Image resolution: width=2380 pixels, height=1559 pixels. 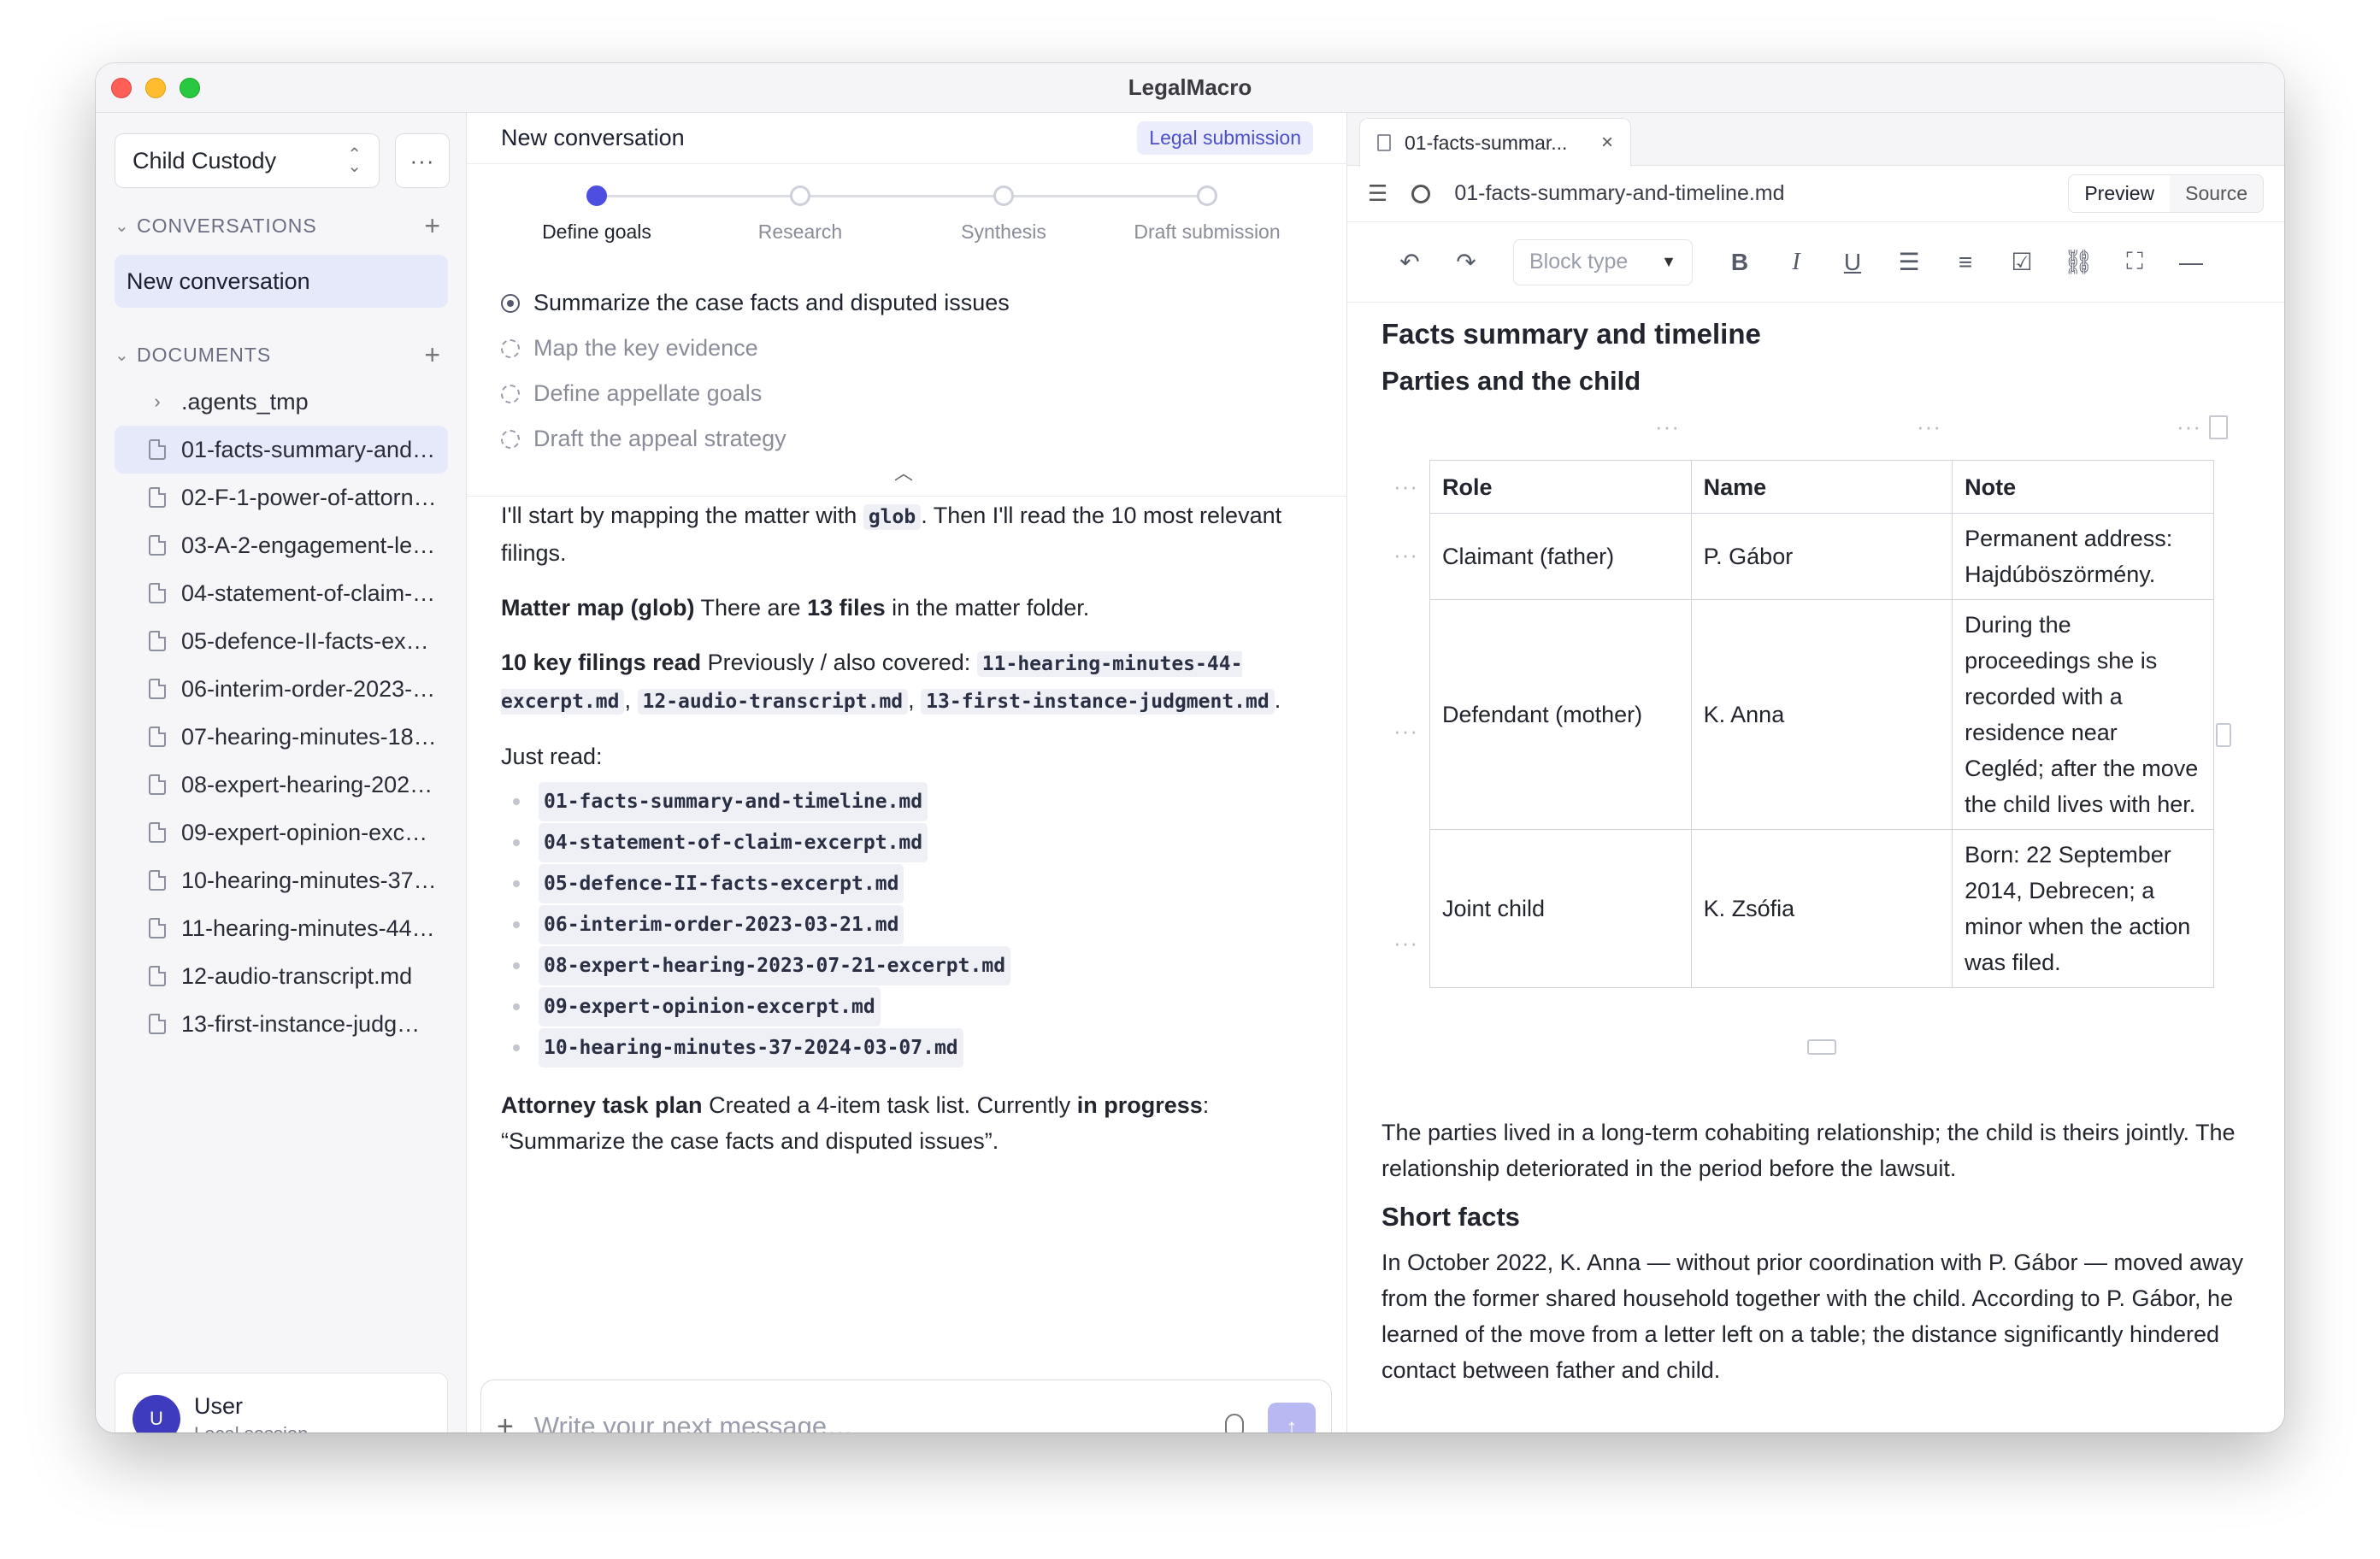 I want to click on add-column-icon, so click(x=2224, y=735).